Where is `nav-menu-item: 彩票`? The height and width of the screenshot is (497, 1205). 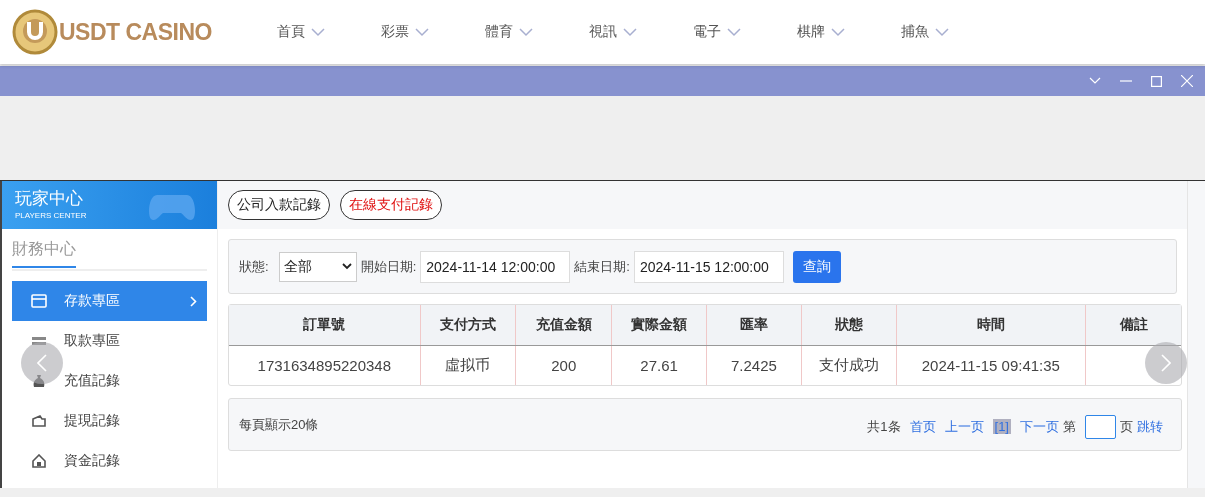
nav-menu-item: 彩票 is located at coordinates (433, 32).